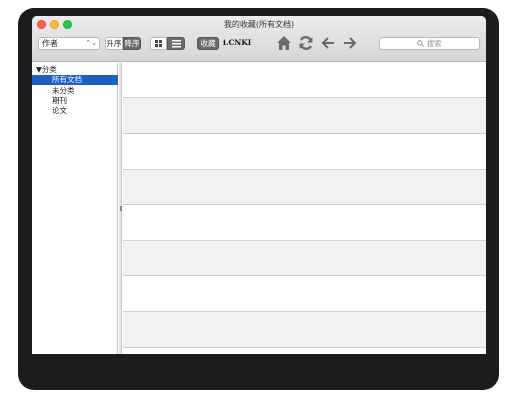  I want to click on sort-ascending-button: 升序, so click(114, 43).